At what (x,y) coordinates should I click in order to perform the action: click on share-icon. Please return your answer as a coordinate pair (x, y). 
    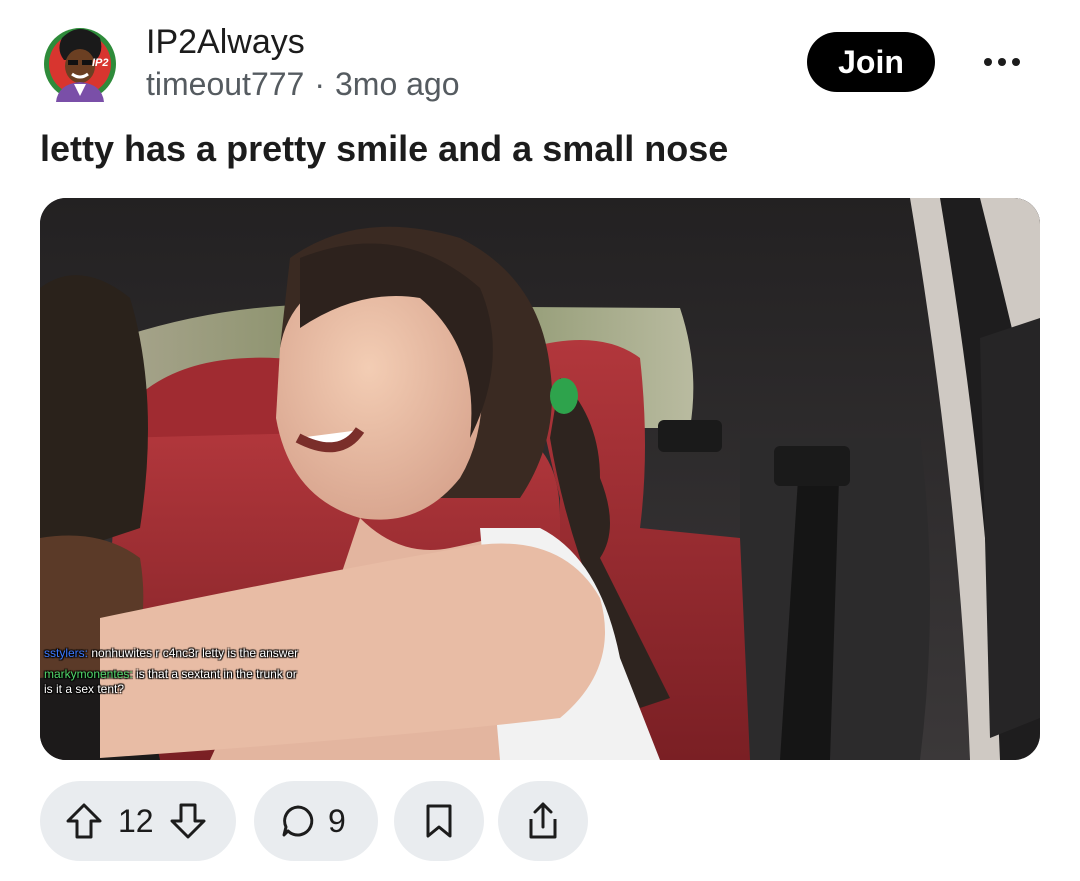
    Looking at the image, I should click on (543, 821).